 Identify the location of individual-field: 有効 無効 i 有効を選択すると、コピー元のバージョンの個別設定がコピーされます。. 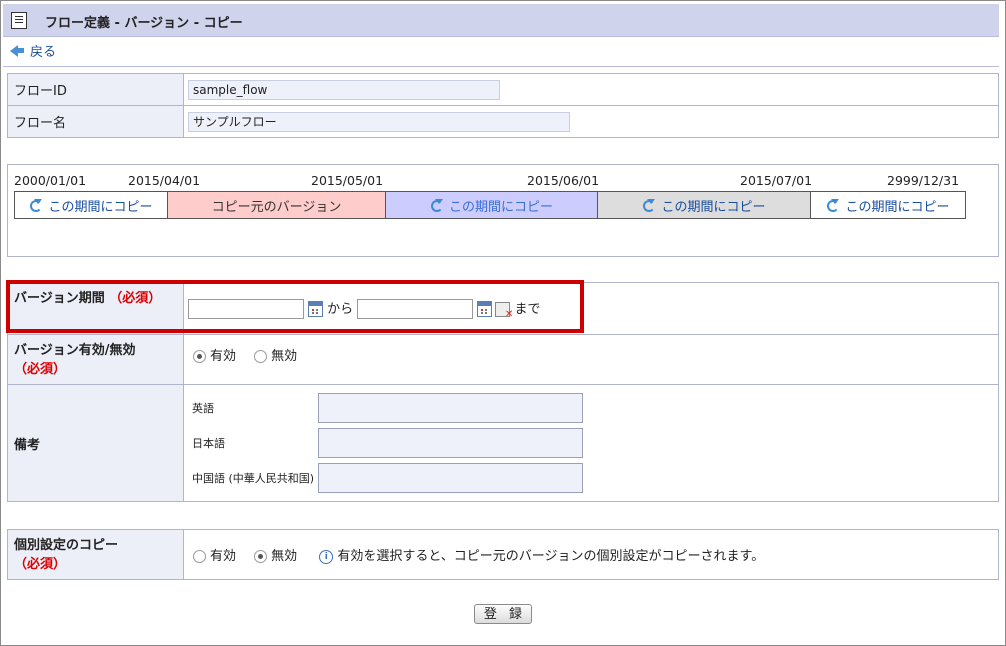
(591, 554).